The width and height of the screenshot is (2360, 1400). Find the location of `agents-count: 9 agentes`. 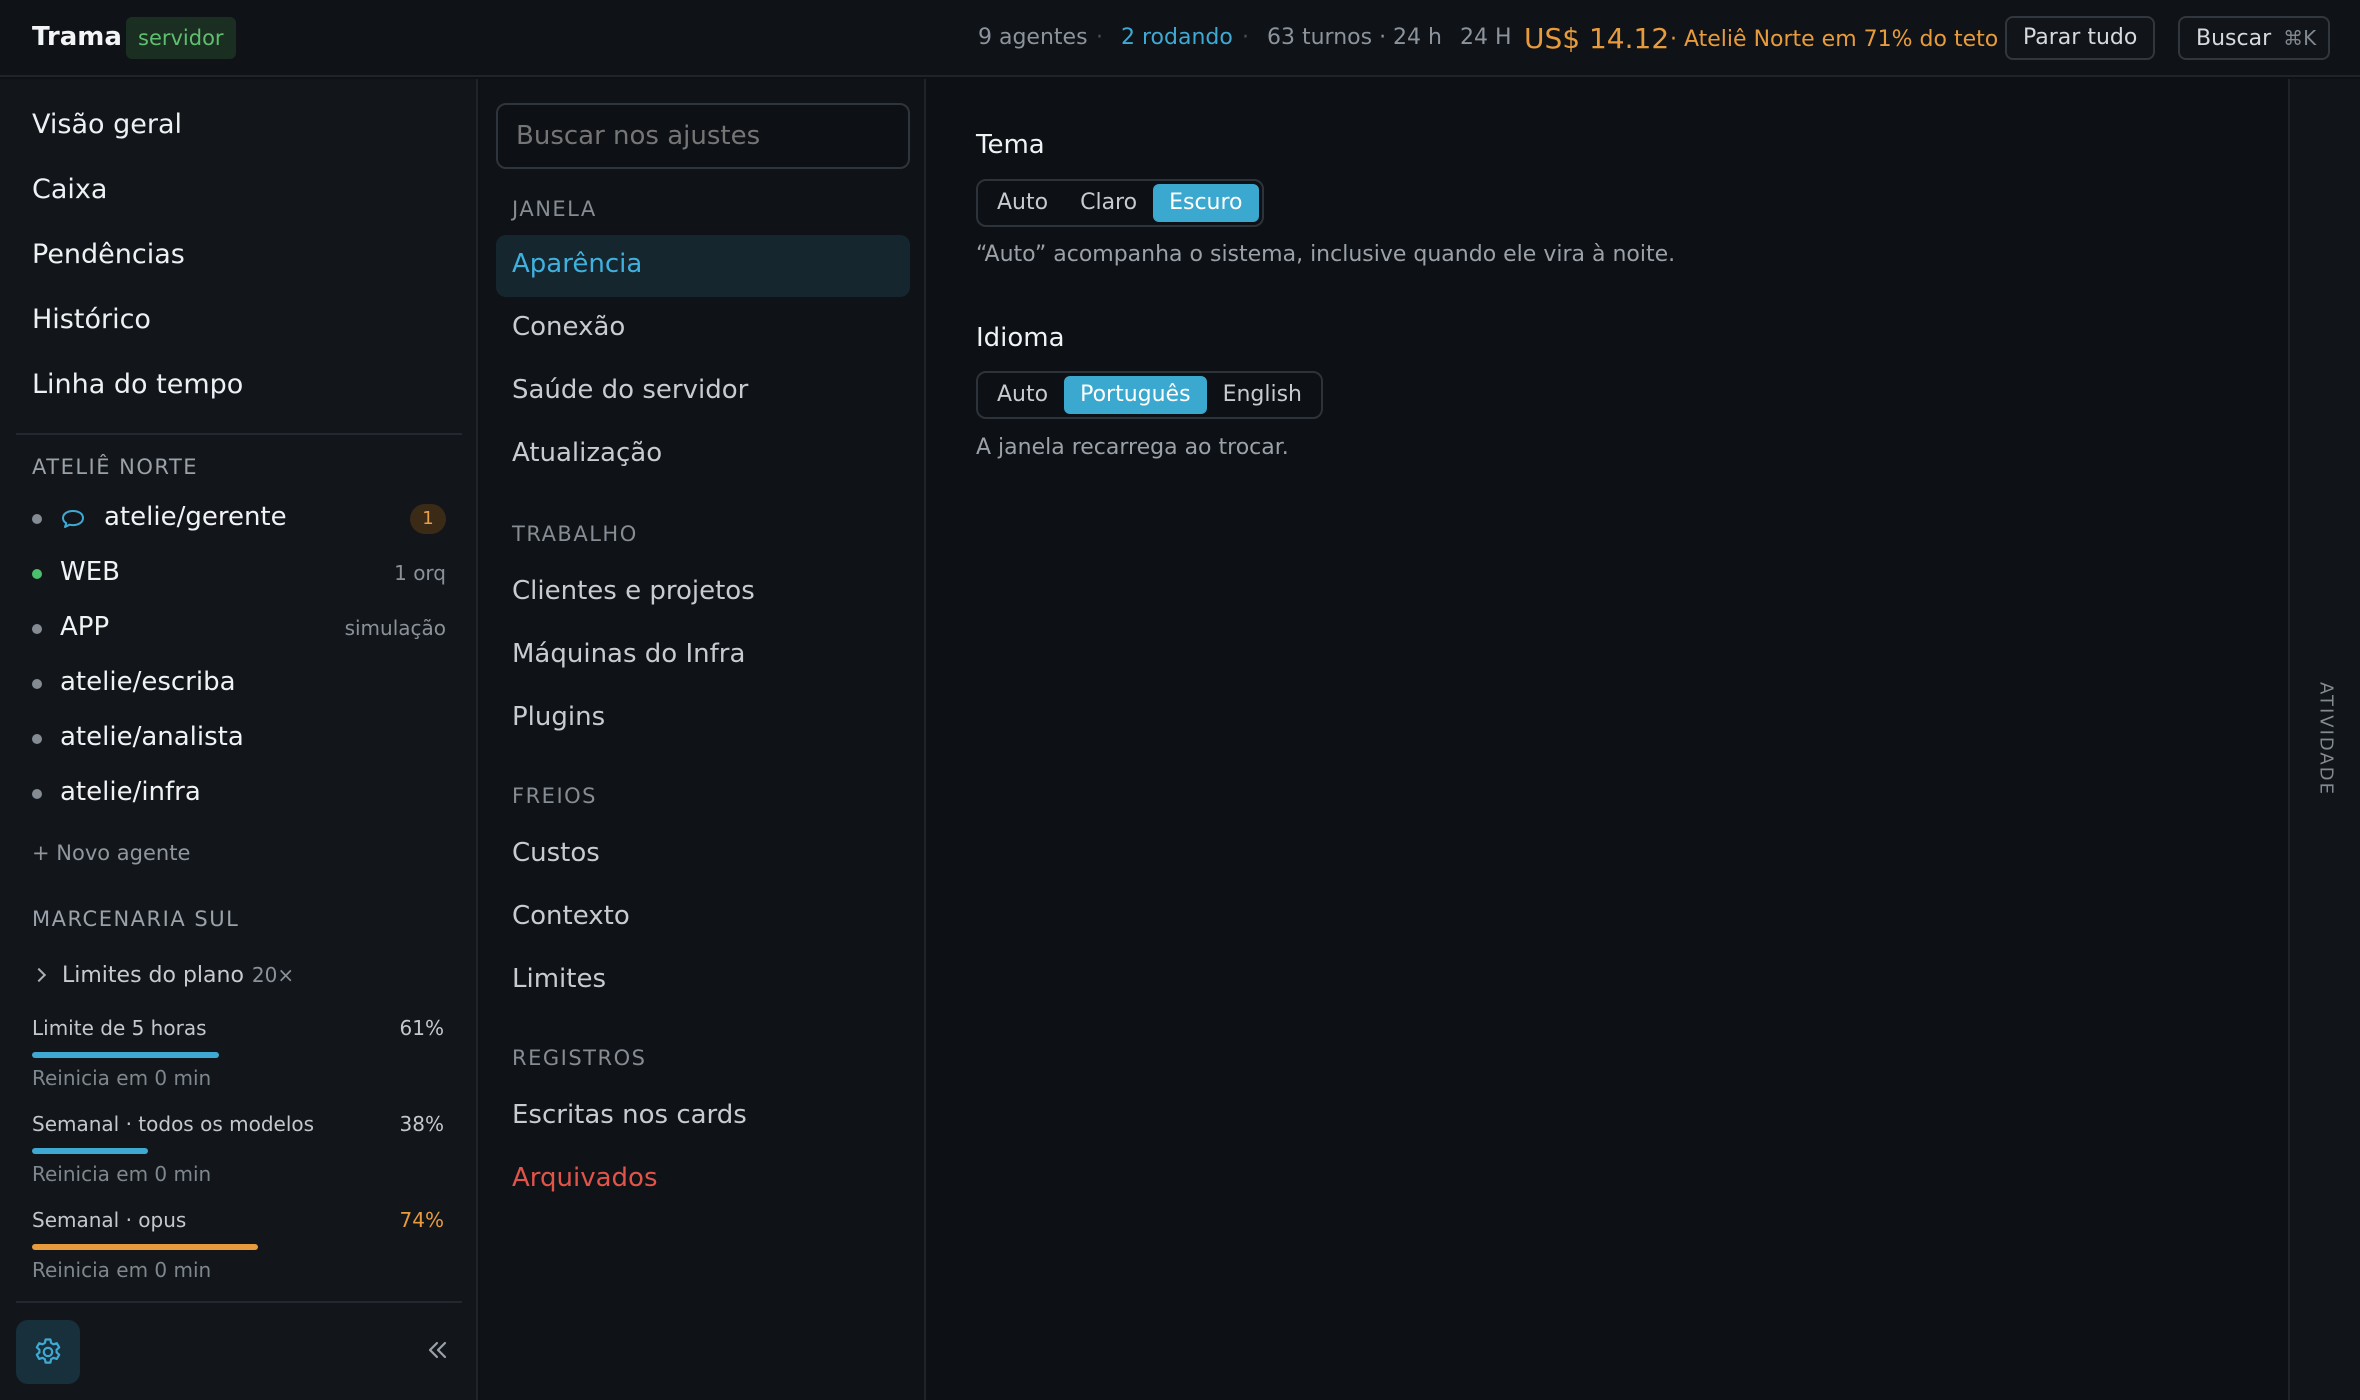

agents-count: 9 agentes is located at coordinates (1033, 37).